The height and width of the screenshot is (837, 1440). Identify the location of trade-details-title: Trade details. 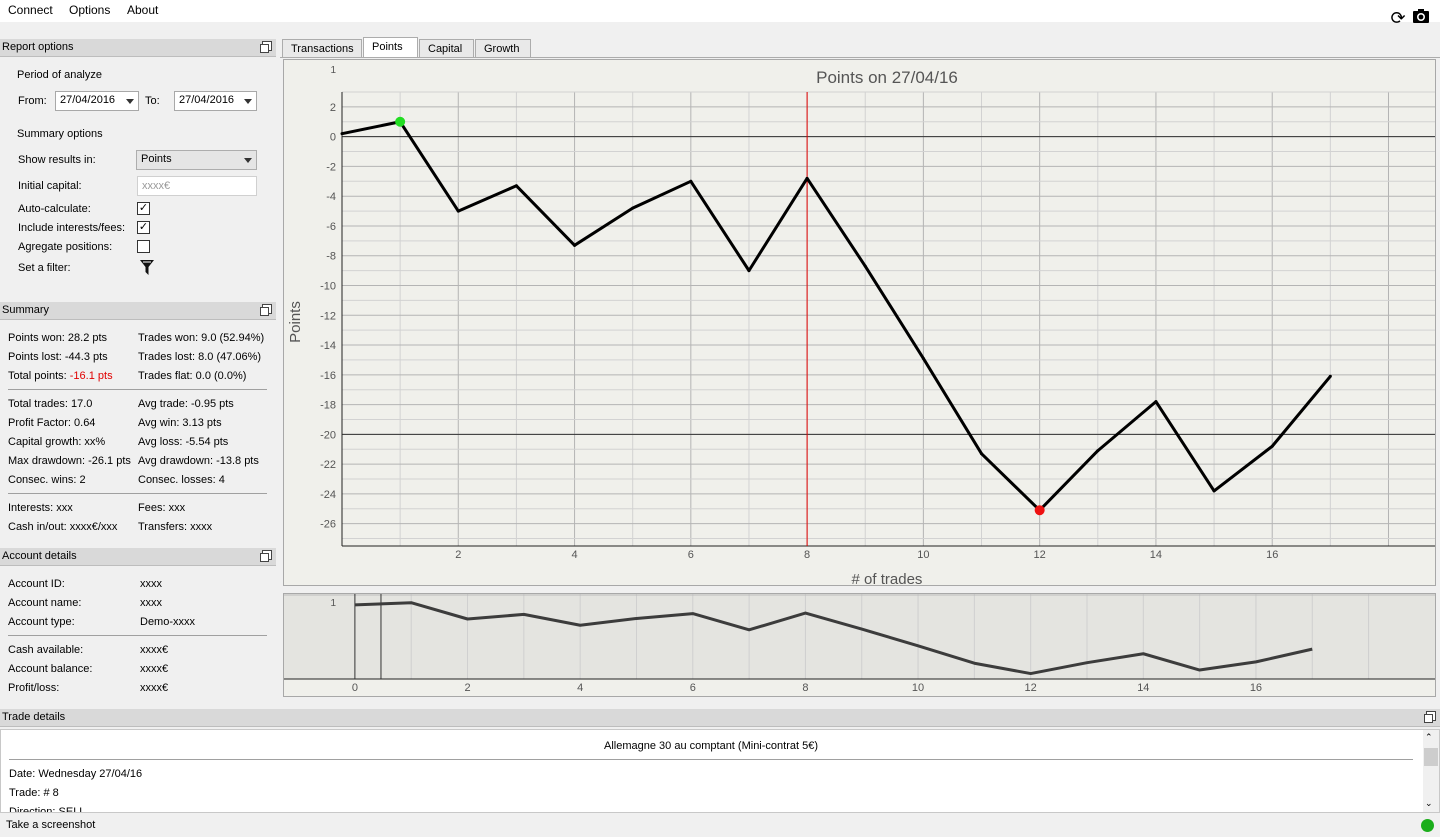
(720, 718).